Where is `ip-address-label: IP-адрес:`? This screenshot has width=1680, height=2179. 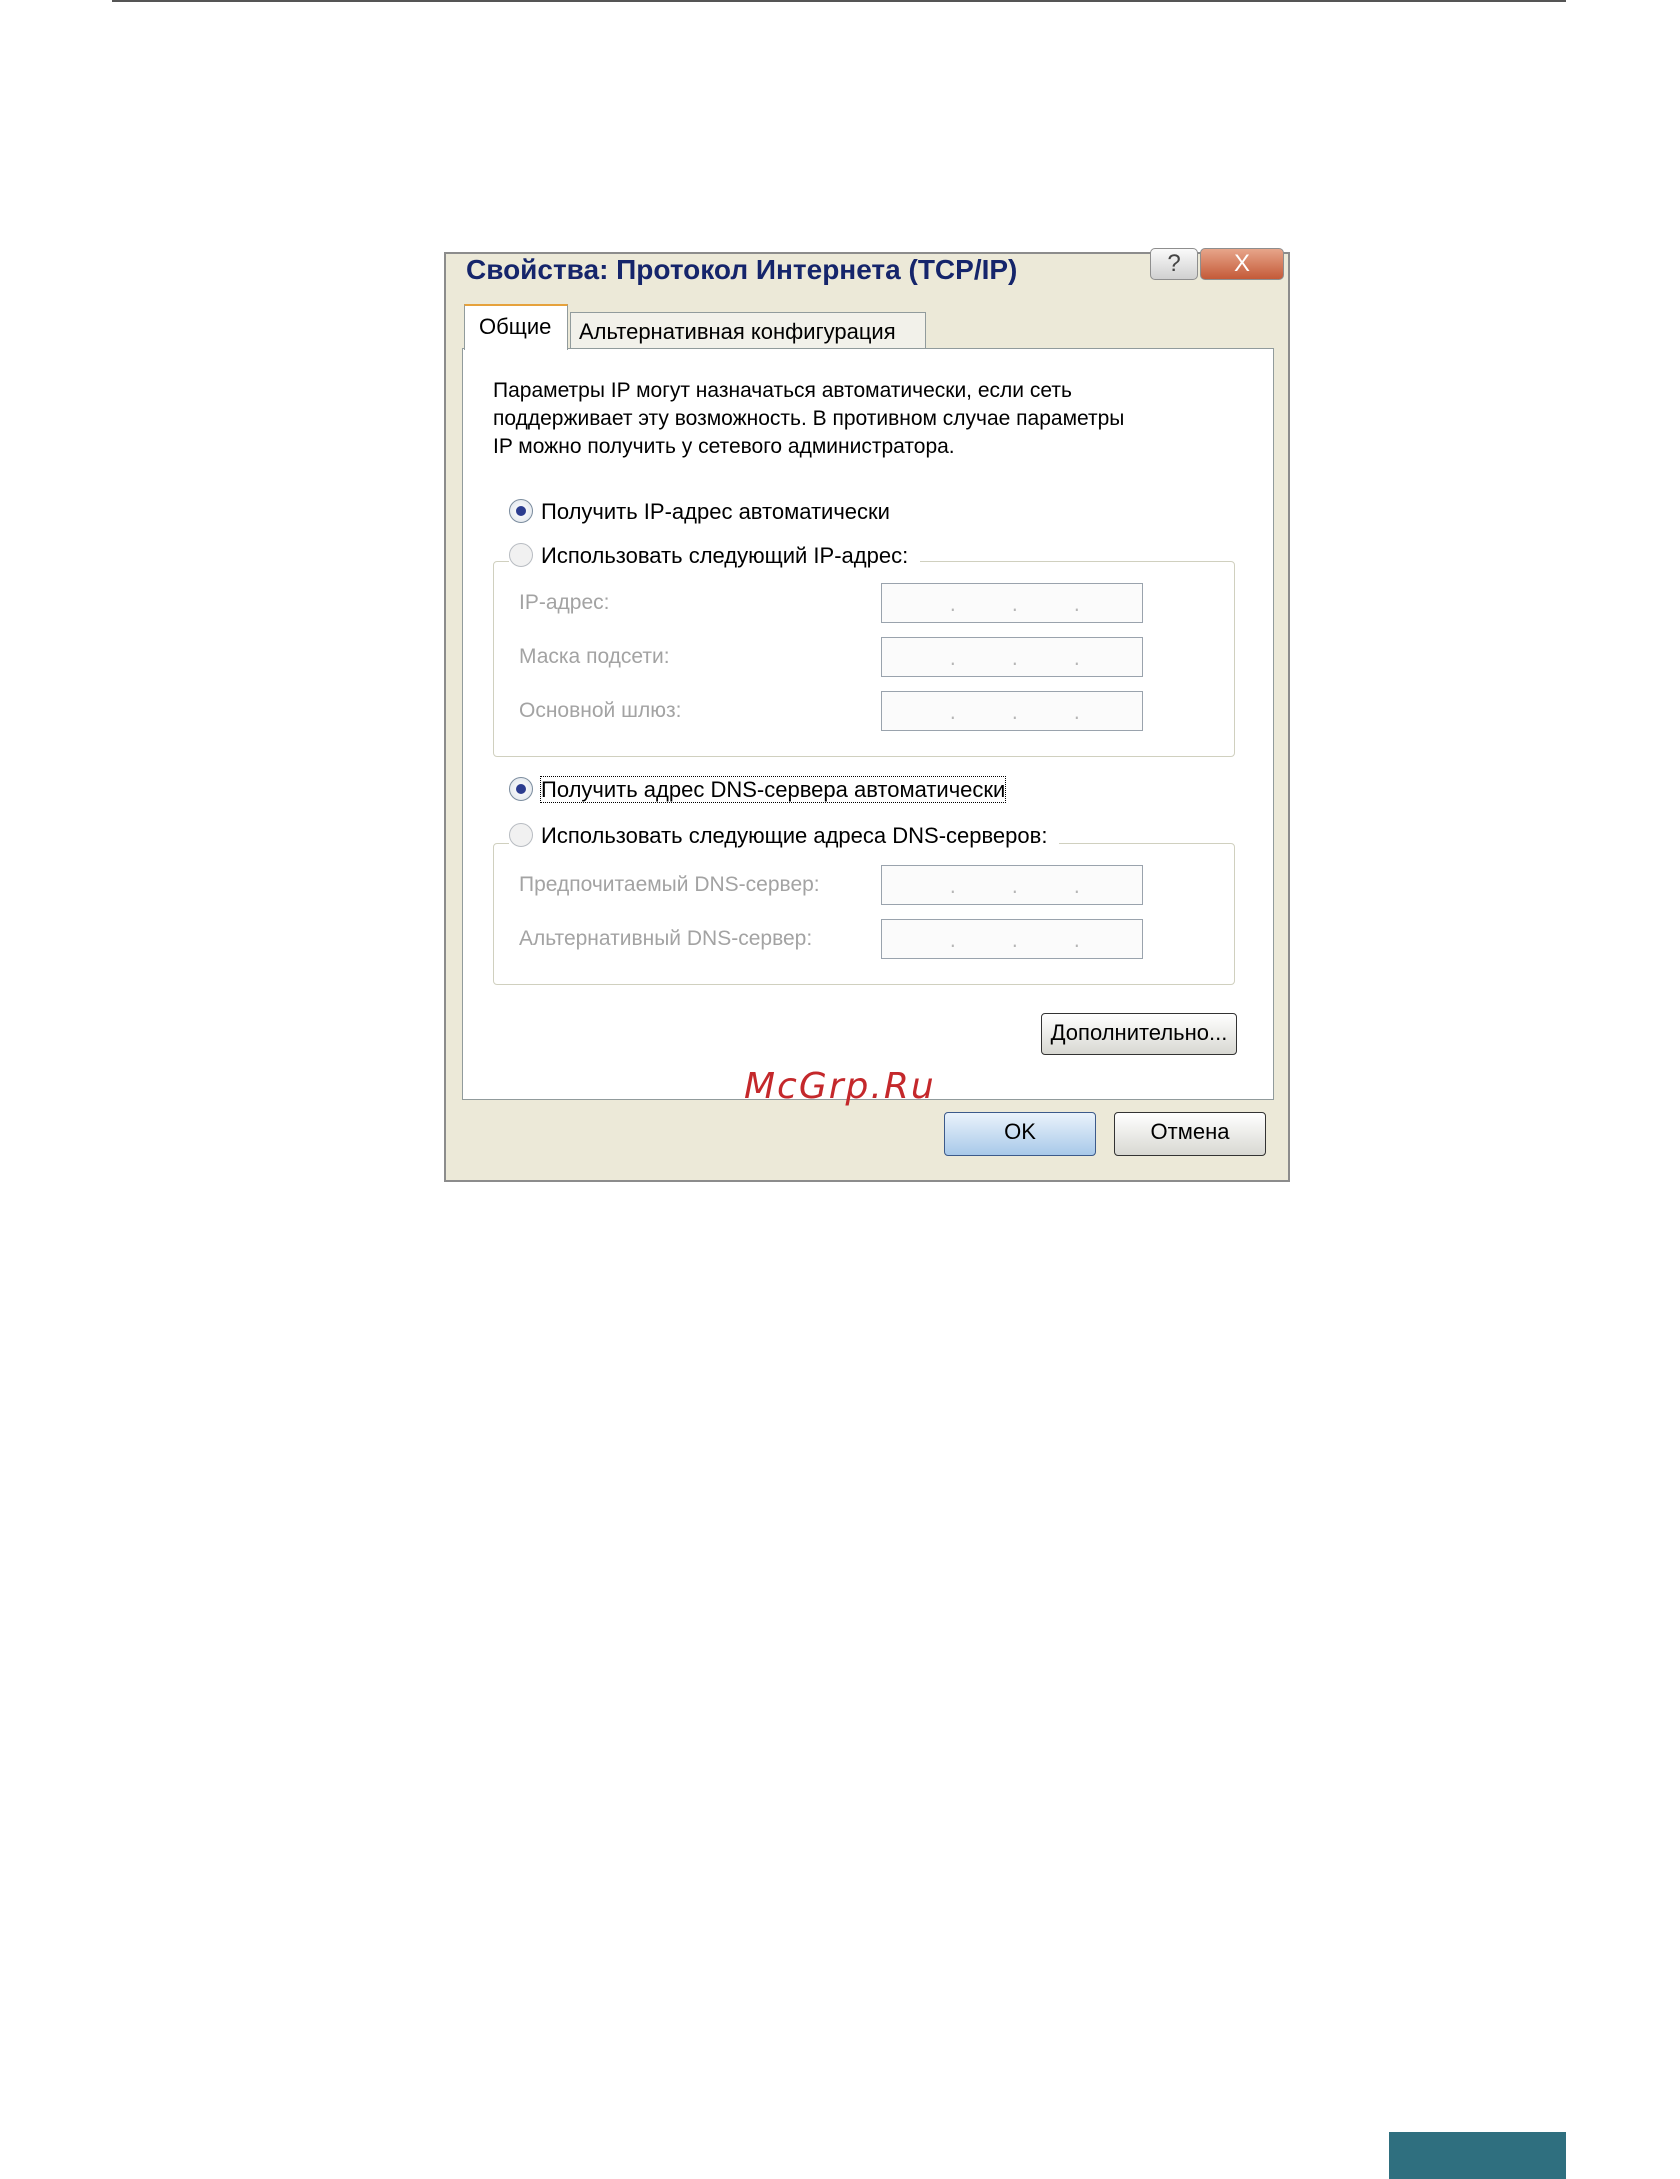
ip-address-label: IP-адрес: is located at coordinates (564, 602).